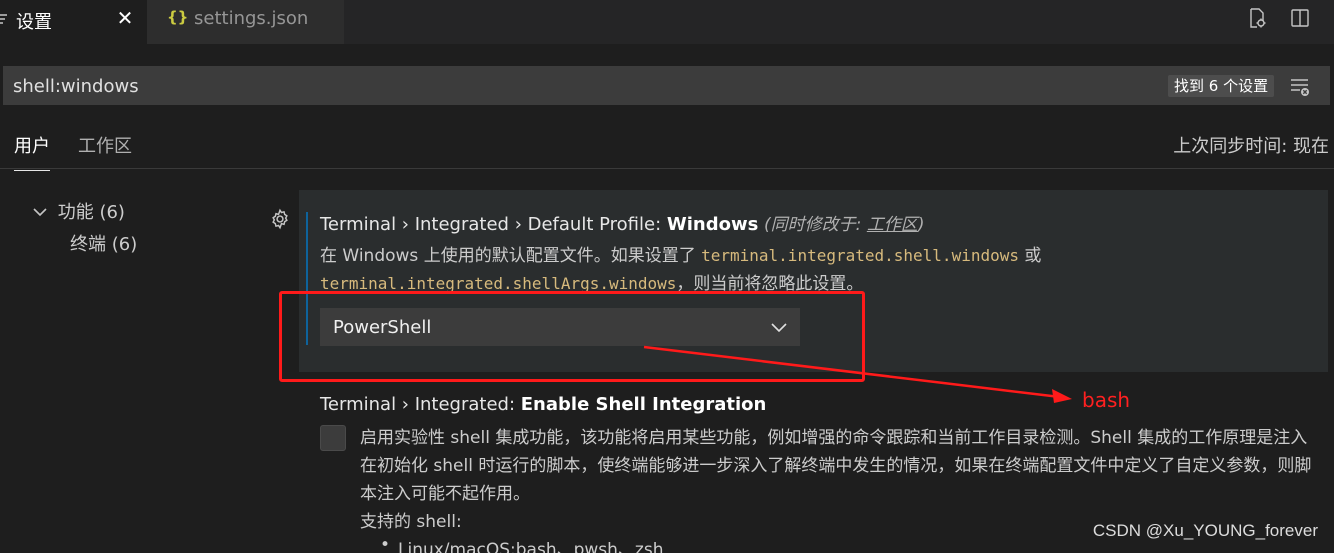 The width and height of the screenshot is (1334, 553). I want to click on settings-list-icon, so click(4, 19).